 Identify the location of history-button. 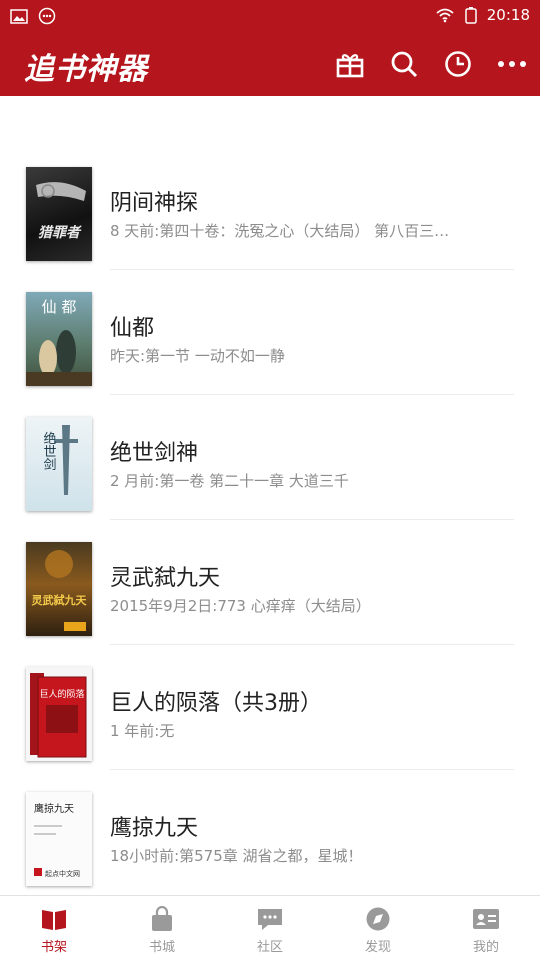
(458, 64).